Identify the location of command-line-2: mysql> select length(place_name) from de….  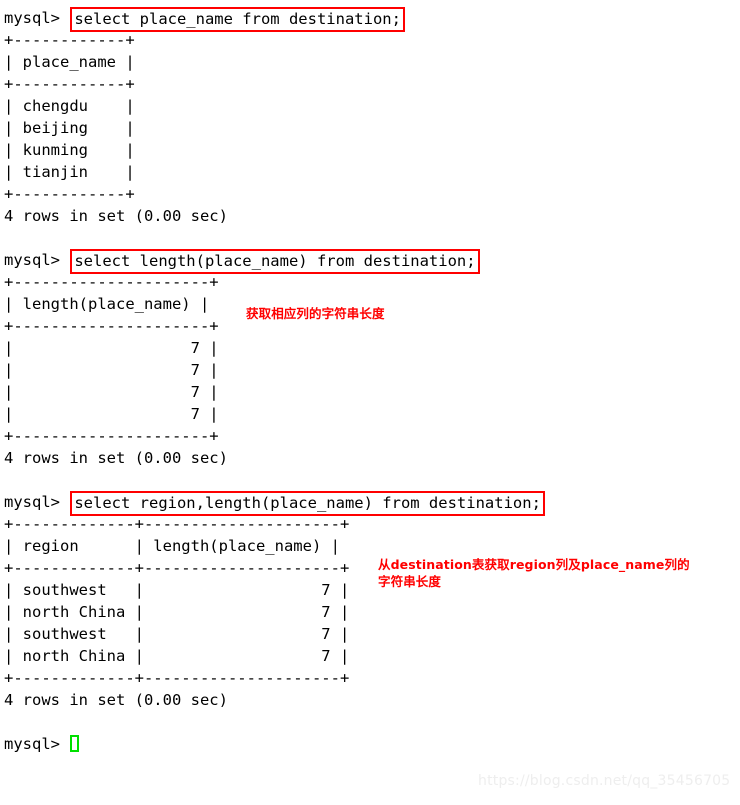
(372, 261).